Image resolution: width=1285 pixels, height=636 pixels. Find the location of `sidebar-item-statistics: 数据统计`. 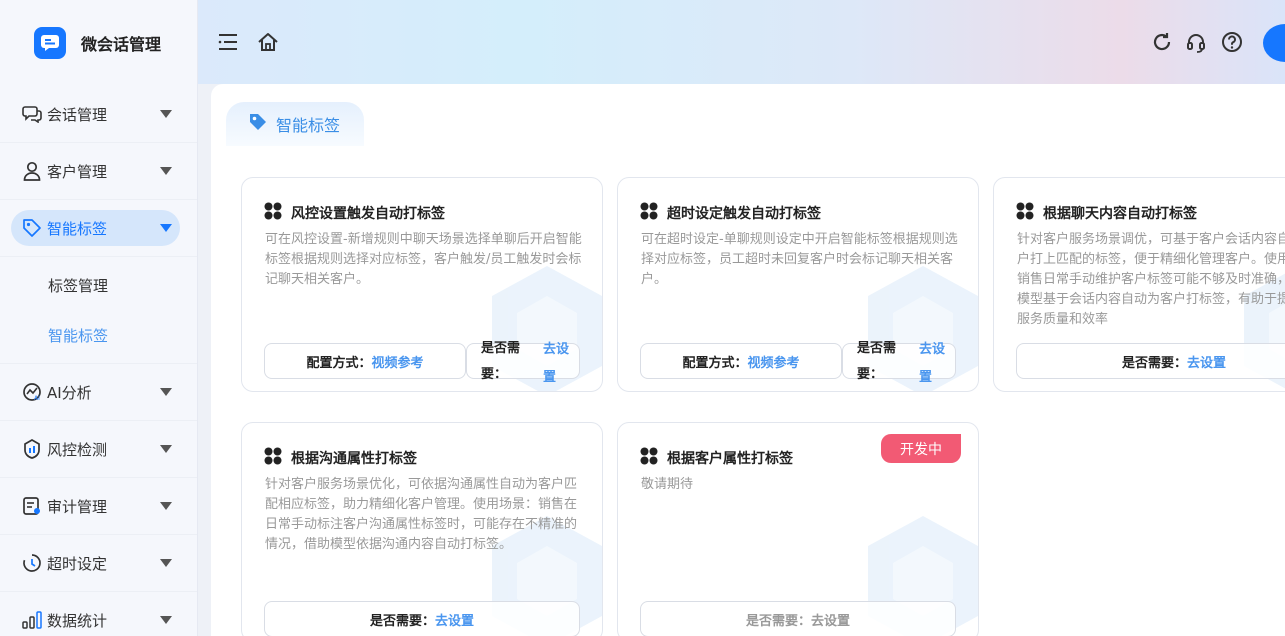

sidebar-item-statistics: 数据统计 is located at coordinates (98, 614).